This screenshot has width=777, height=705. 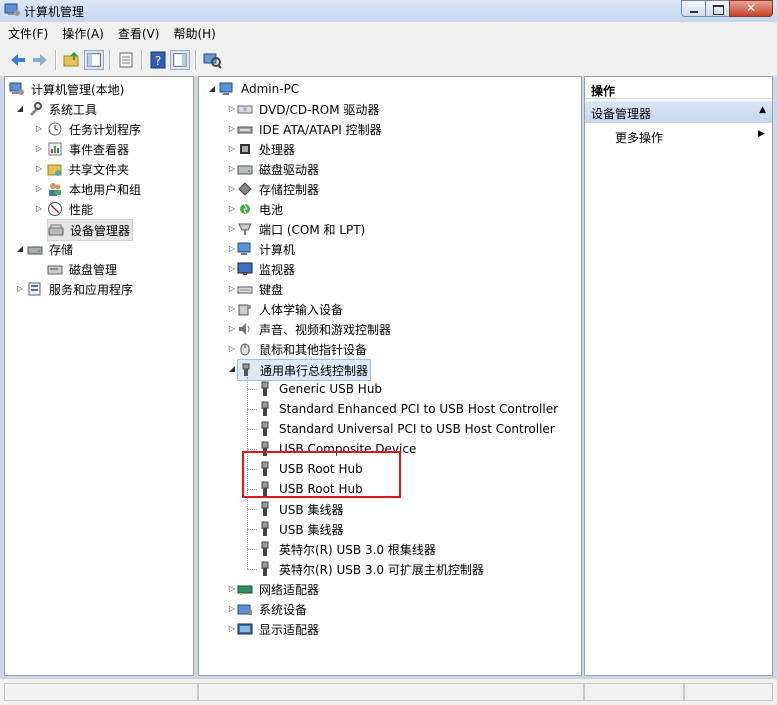 What do you see at coordinates (634, 692) in the screenshot?
I see `status-cell` at bounding box center [634, 692].